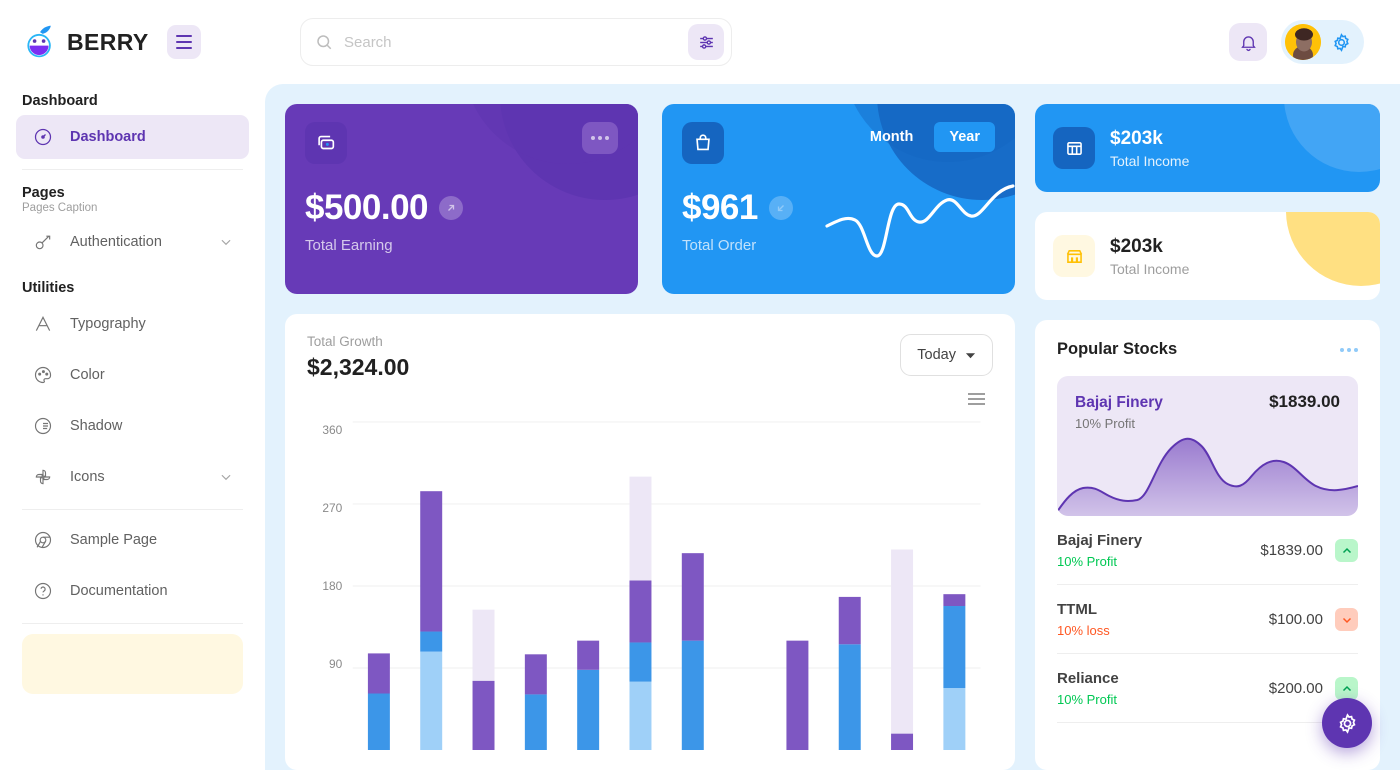 The height and width of the screenshot is (770, 1400). I want to click on sidebar-toggle-button, so click(183, 42).